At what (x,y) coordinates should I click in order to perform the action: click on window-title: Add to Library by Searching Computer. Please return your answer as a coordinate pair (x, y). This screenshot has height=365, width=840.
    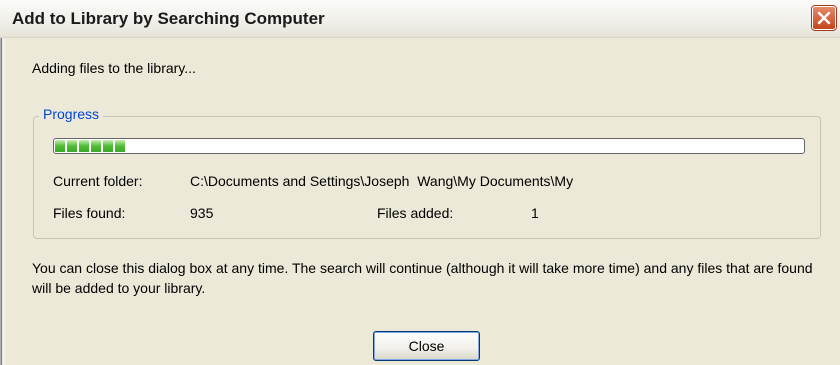
    Looking at the image, I should click on (168, 18).